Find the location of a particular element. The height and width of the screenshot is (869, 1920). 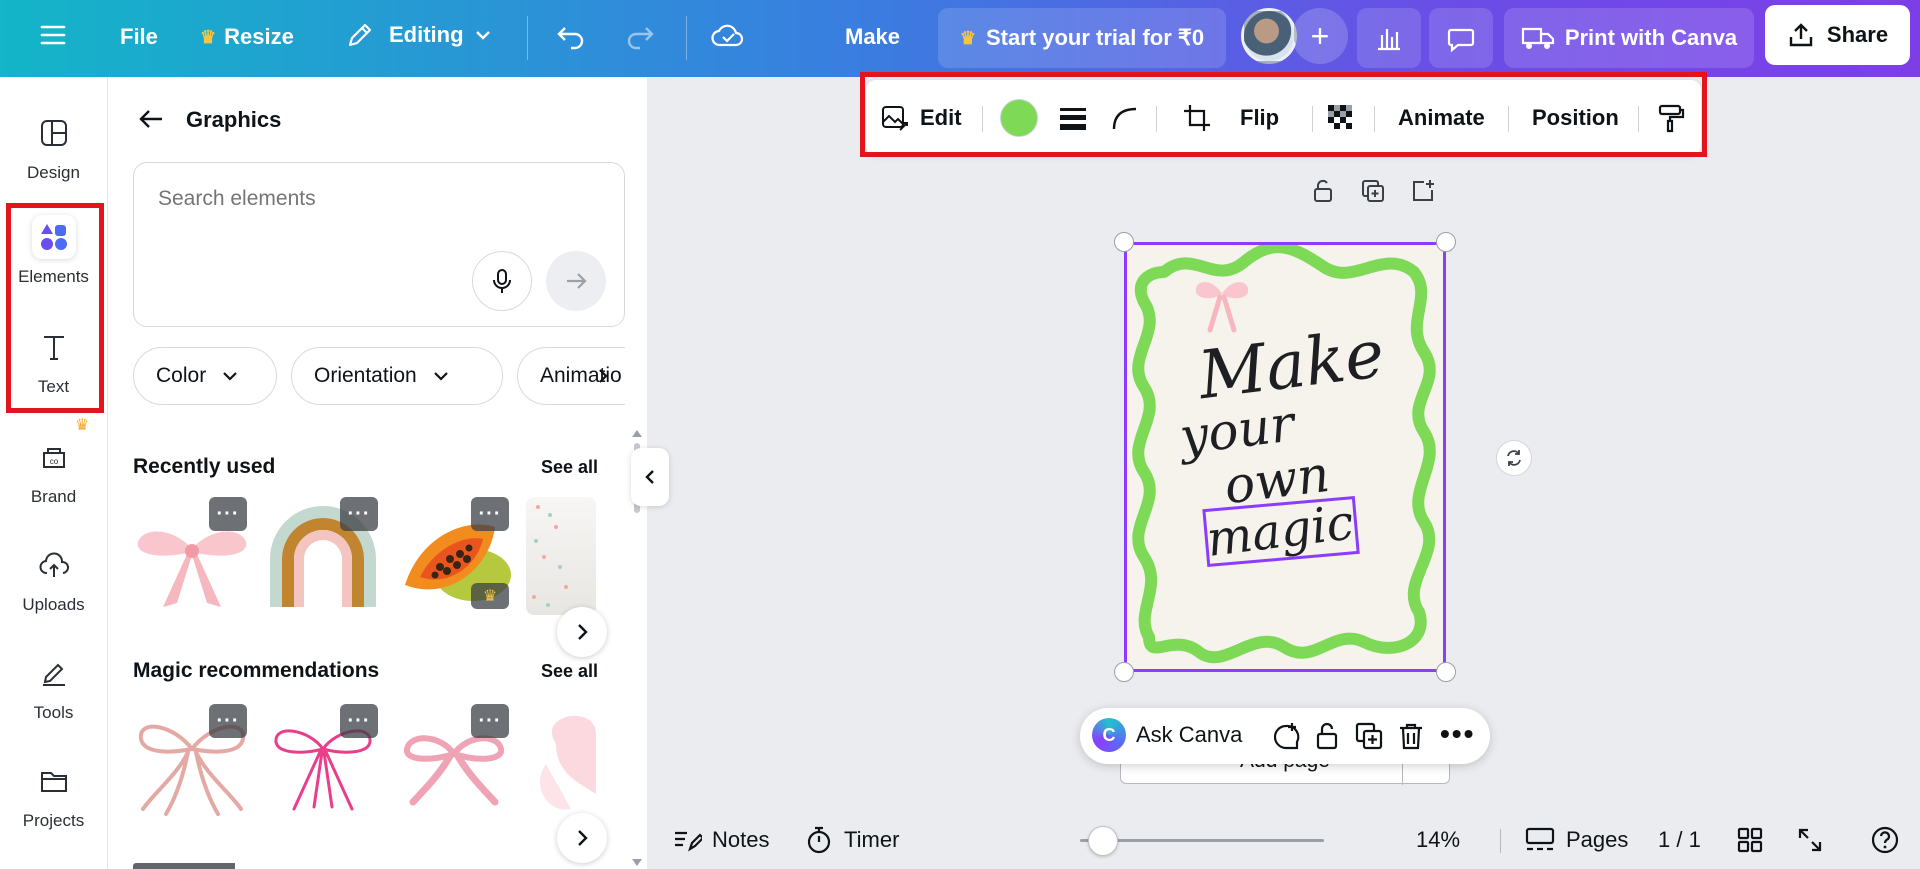

undo-button is located at coordinates (571, 36).